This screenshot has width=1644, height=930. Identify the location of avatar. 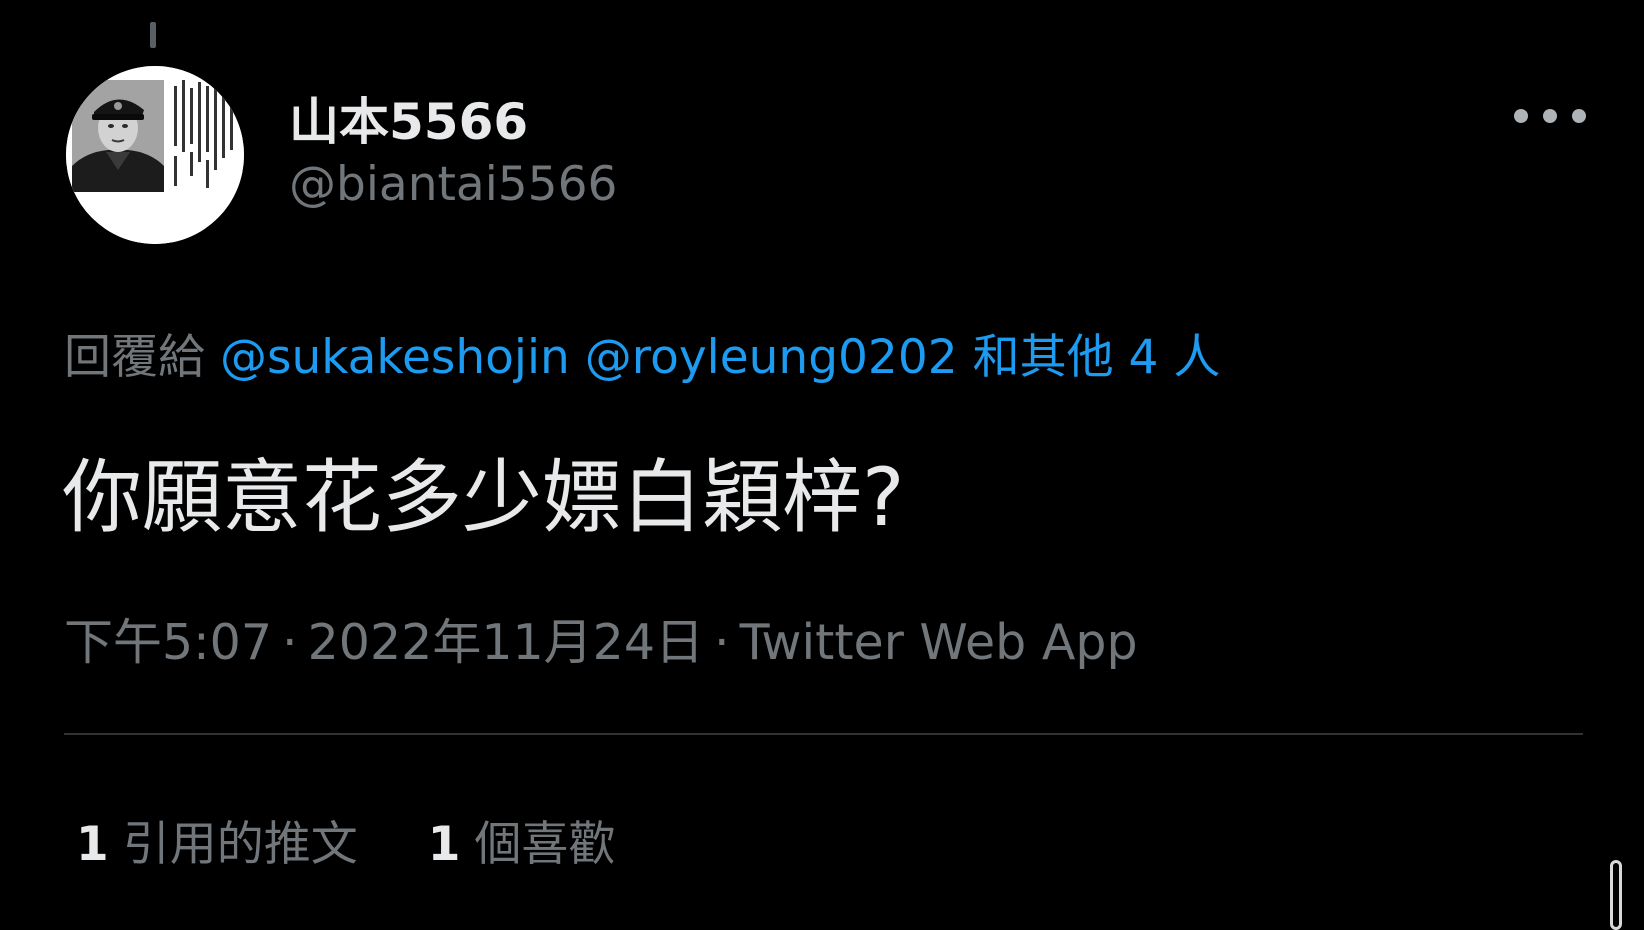
(155, 155).